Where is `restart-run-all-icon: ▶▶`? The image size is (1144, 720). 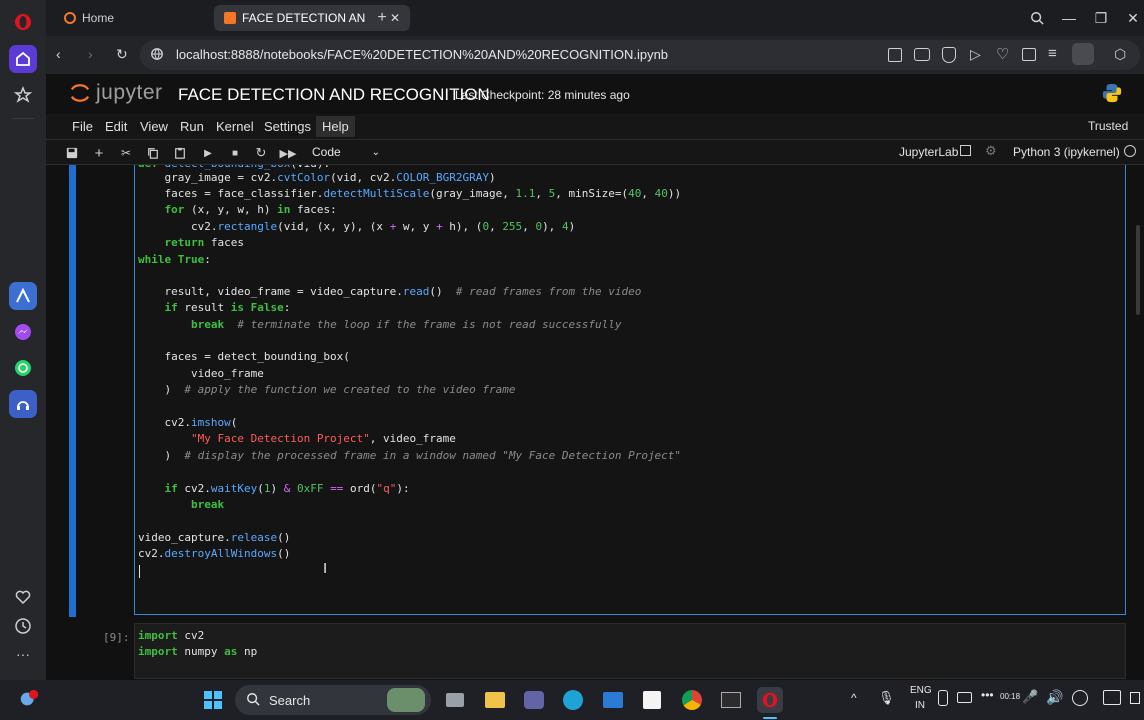
restart-run-all-icon: ▶▶ is located at coordinates (288, 153).